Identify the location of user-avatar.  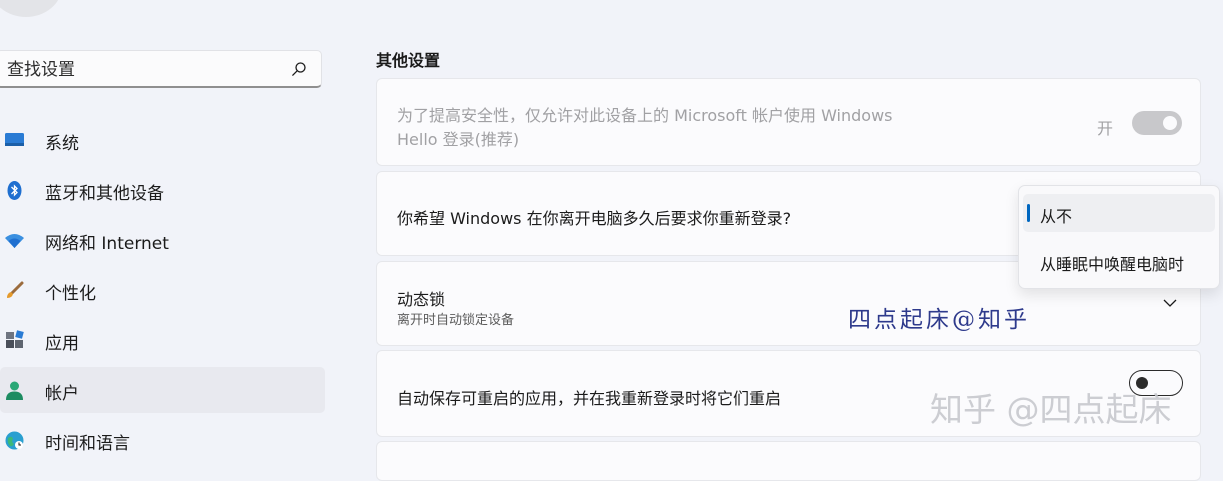
(31, 8).